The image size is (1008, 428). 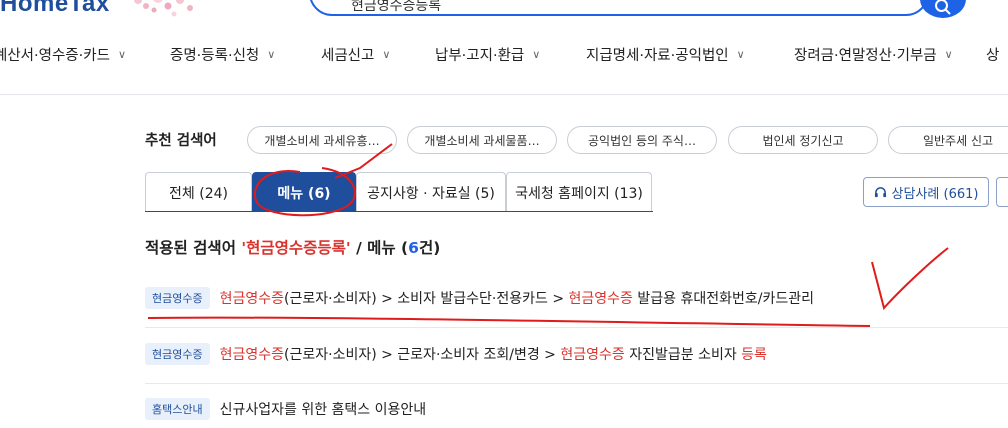 I want to click on applied-prefix: 적용된 검색어, so click(x=193, y=248).